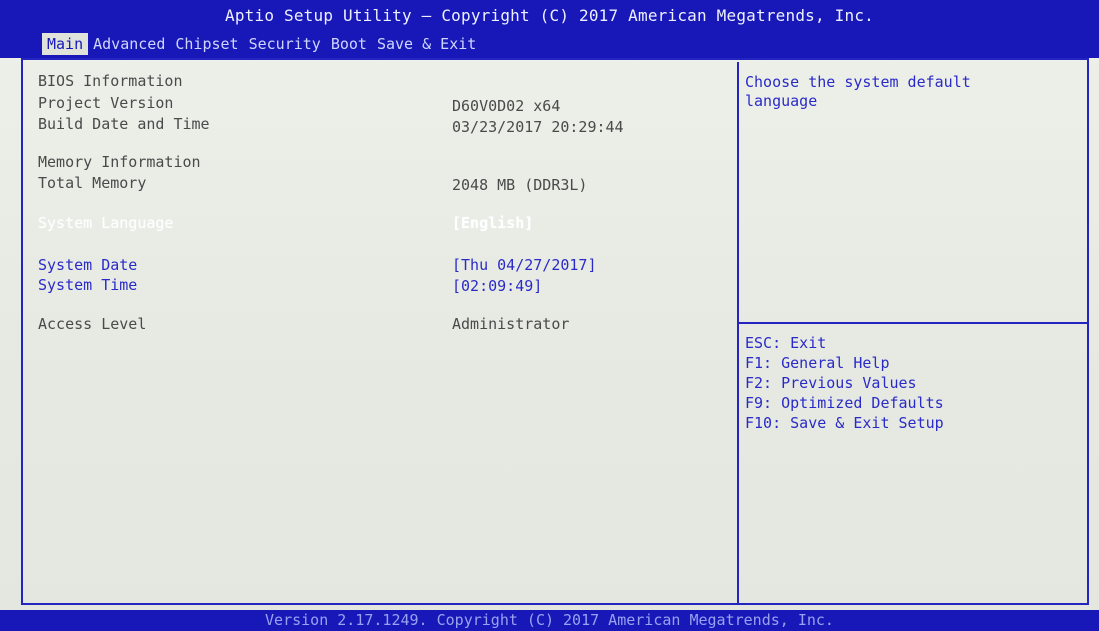 Image resolution: width=1099 pixels, height=631 pixels. What do you see at coordinates (520, 185) in the screenshot?
I see `total-memory-value: 2048 MB (DDR3L)` at bounding box center [520, 185].